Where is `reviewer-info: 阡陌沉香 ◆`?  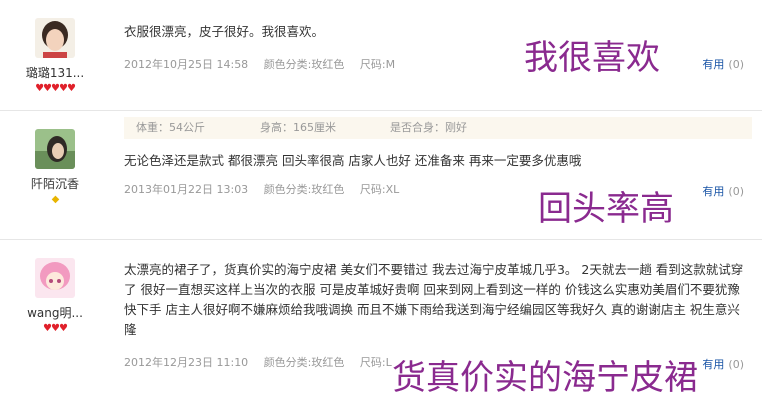 reviewer-info: 阡陌沉香 ◆ is located at coordinates (55, 167).